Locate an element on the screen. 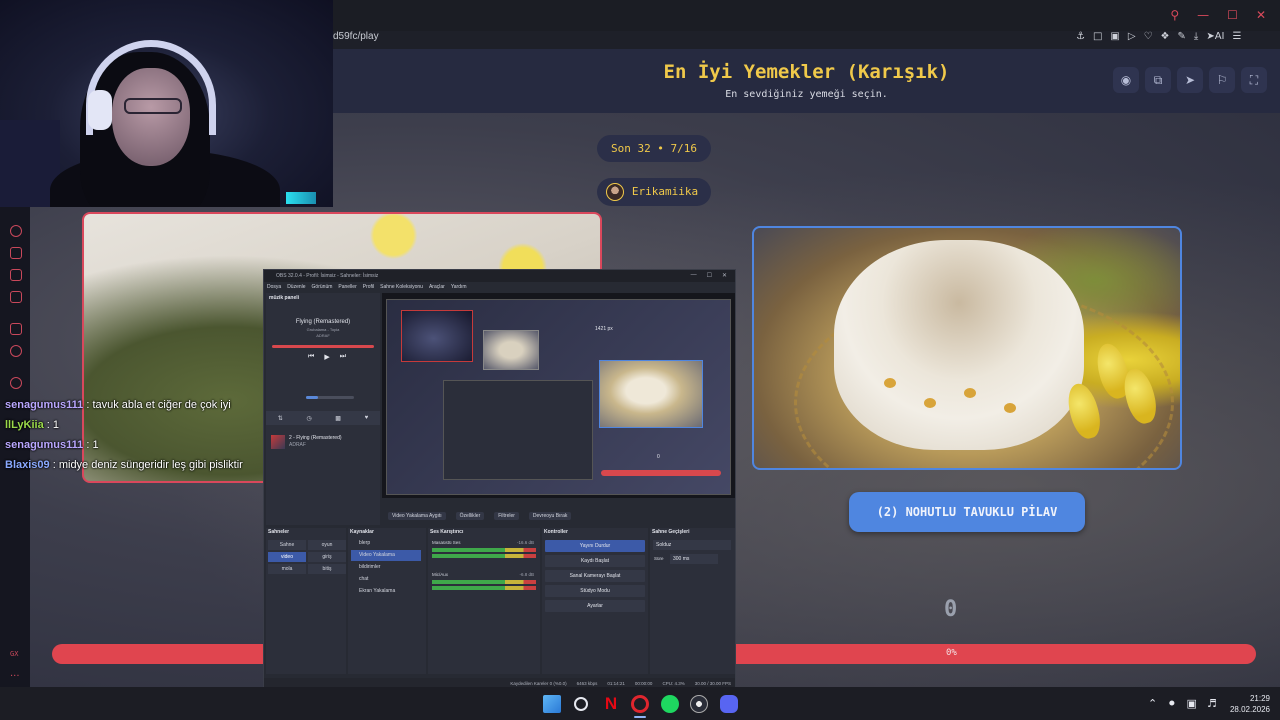 The image size is (1280, 720). scene-item: video is located at coordinates (287, 557).